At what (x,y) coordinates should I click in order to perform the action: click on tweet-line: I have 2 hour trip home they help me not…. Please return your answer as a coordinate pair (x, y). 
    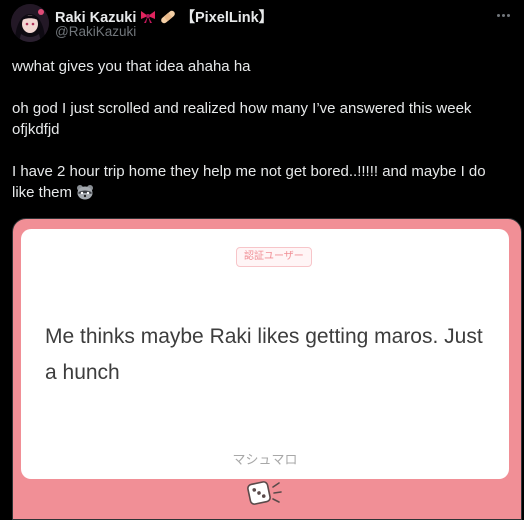
    Looking at the image, I should click on (262, 183).